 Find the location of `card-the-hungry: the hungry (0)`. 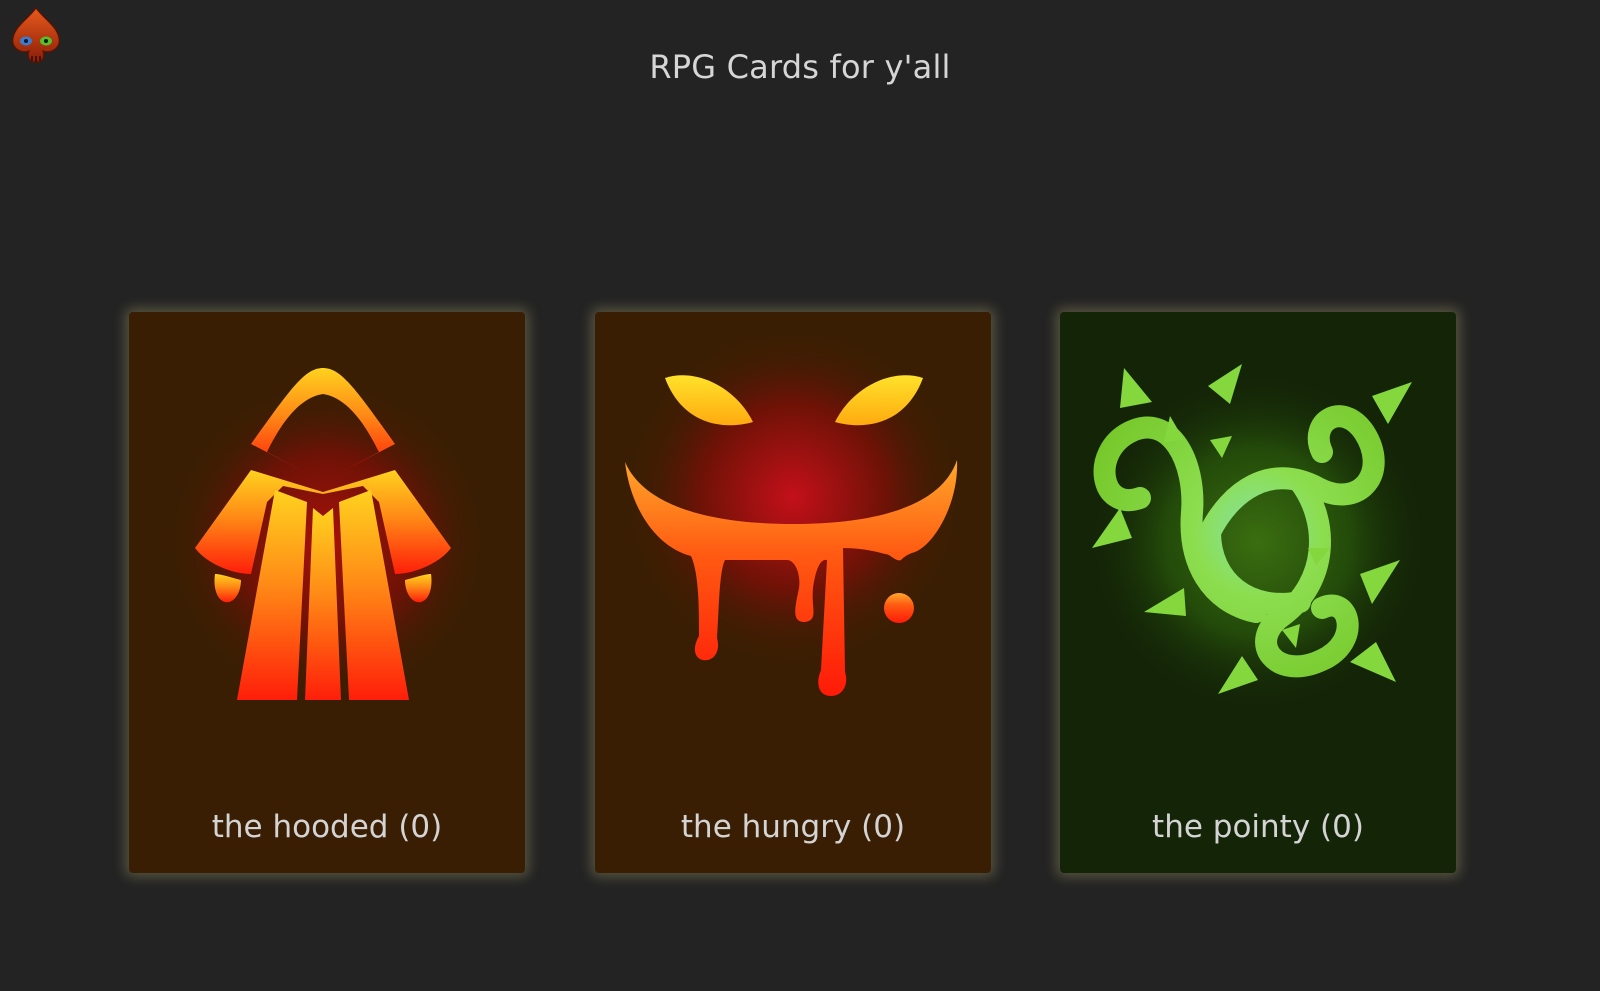

card-the-hungry: the hungry (0) is located at coordinates (793, 592).